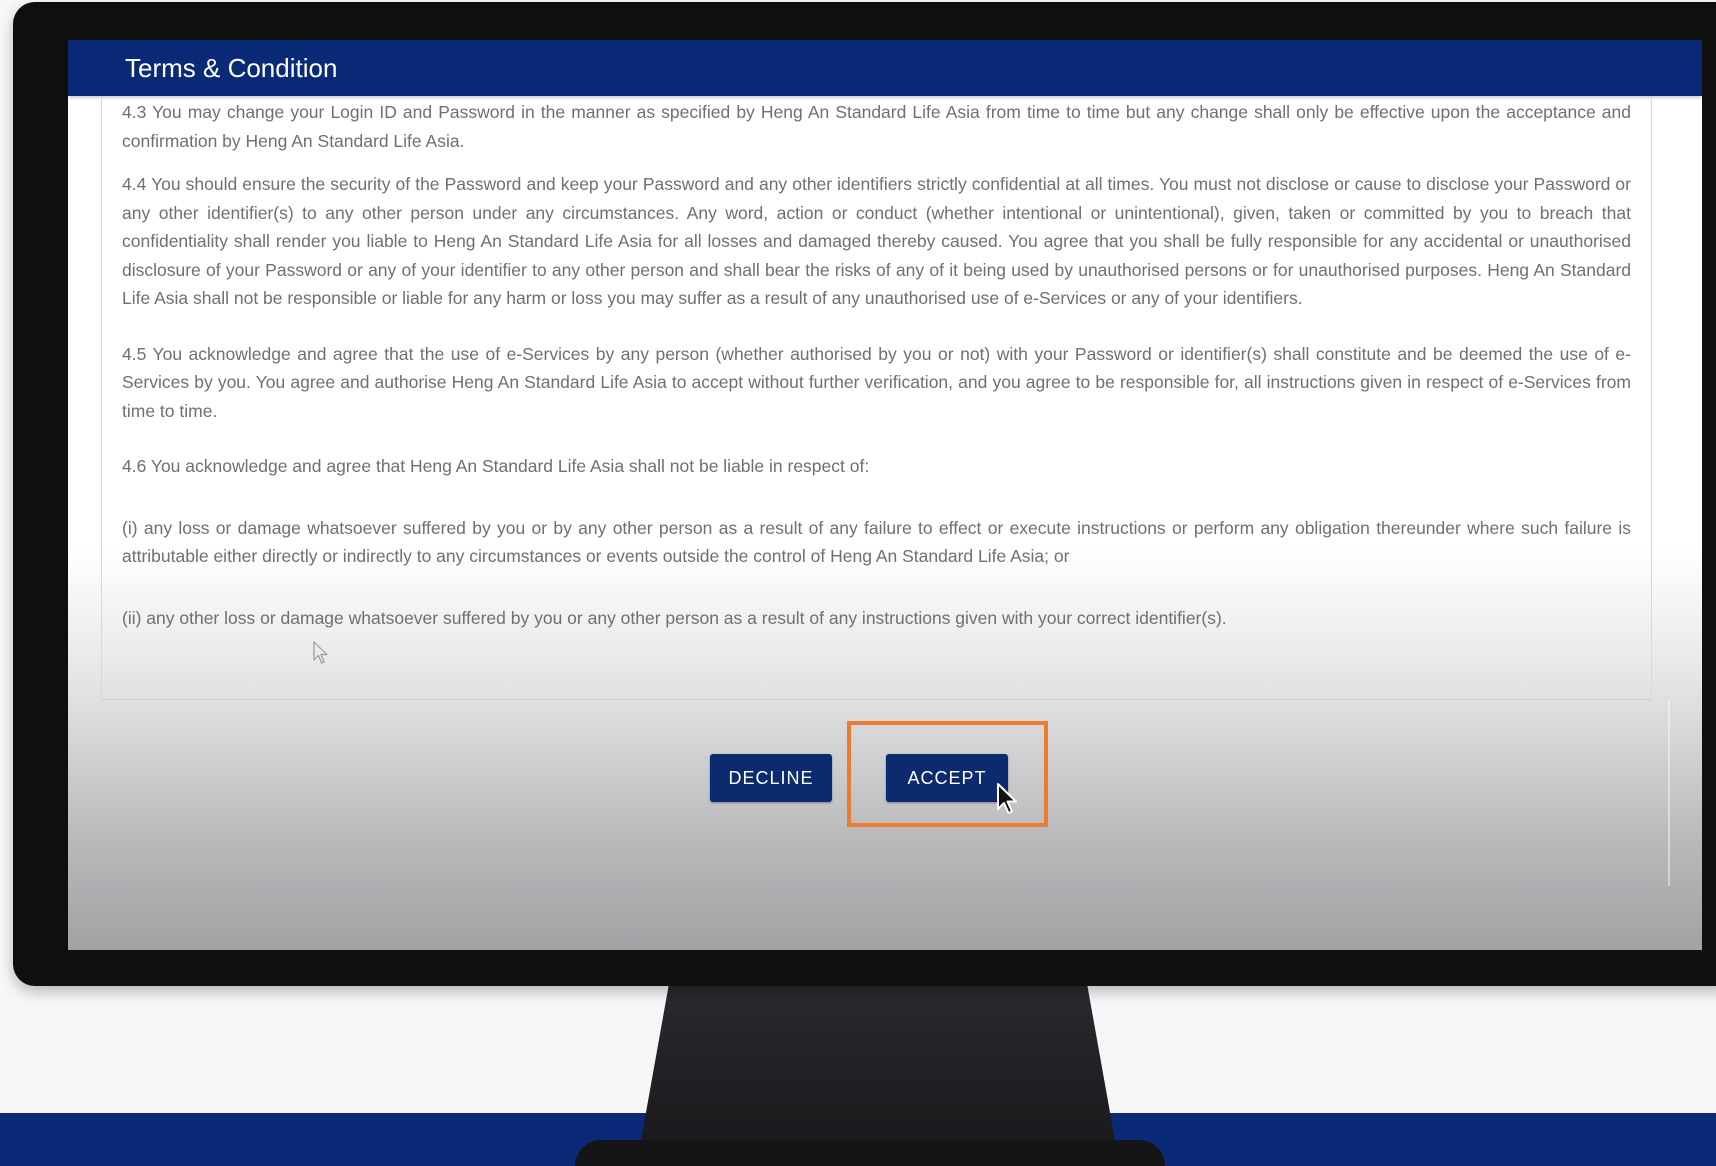 This screenshot has height=1166, width=1716. Describe the element at coordinates (320, 652) in the screenshot. I see `faint-cursor-icon` at that location.